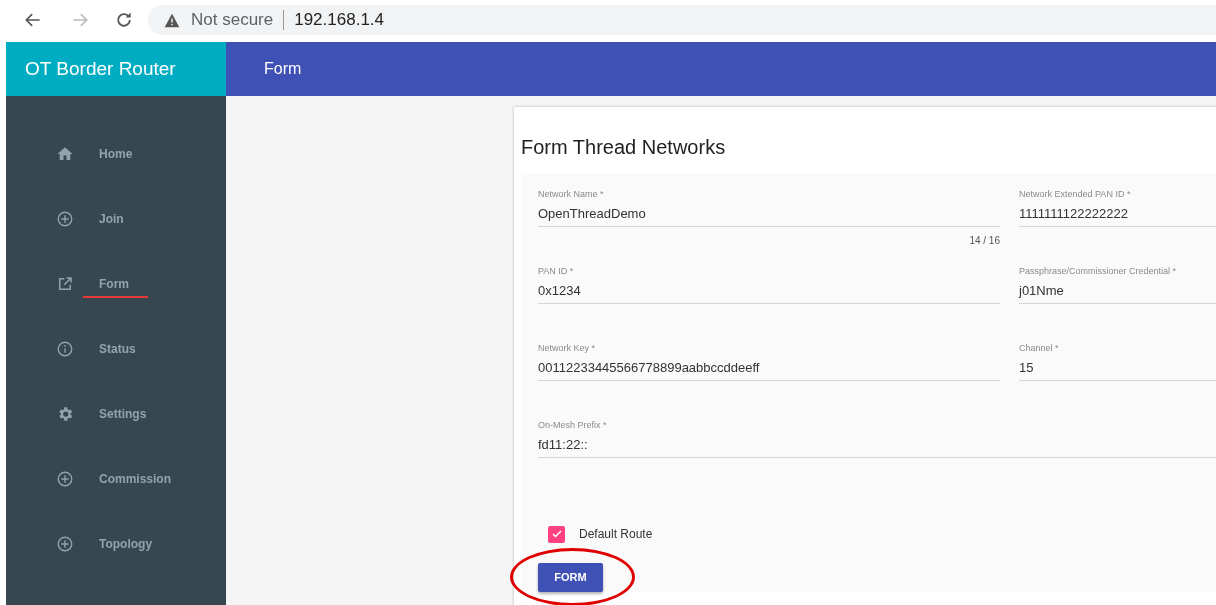 Image resolution: width=1216 pixels, height=605 pixels. I want to click on url-text: 192.168.1.4, so click(339, 20).